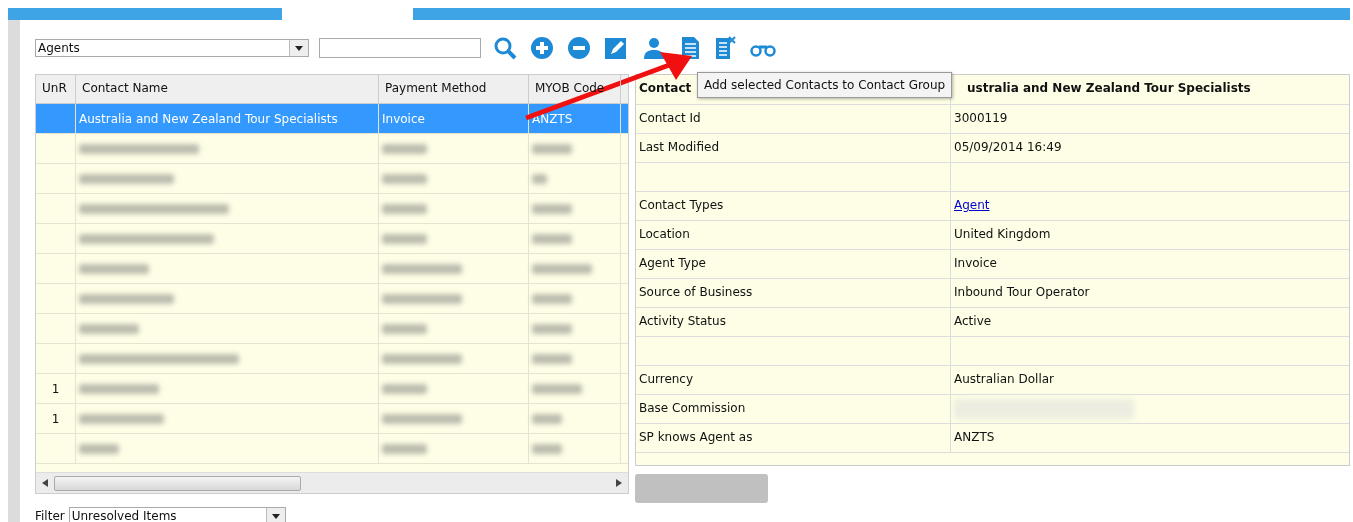  What do you see at coordinates (332, 482) in the screenshot?
I see `horizontal-scrollbar` at bounding box center [332, 482].